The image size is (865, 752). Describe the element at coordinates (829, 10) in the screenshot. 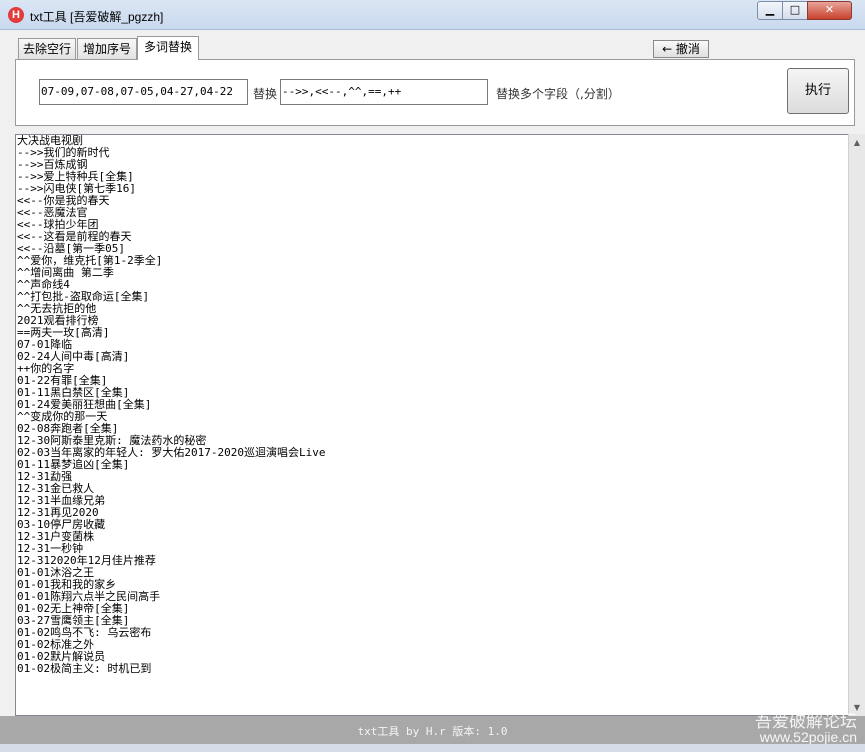

I see `close-button: ✕` at that location.